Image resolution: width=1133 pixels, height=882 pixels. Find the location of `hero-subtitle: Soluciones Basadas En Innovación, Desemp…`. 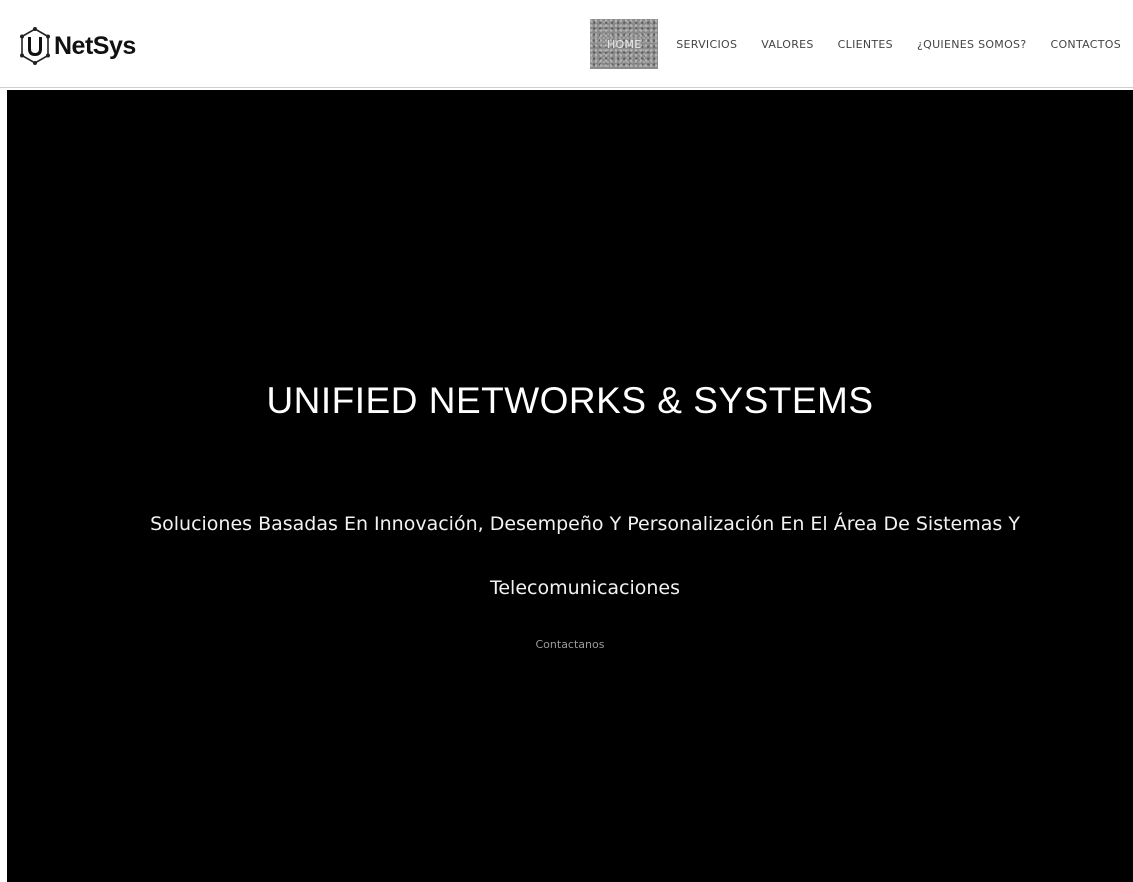

hero-subtitle: Soluciones Basadas En Innovación, Desemp… is located at coordinates (585, 556).